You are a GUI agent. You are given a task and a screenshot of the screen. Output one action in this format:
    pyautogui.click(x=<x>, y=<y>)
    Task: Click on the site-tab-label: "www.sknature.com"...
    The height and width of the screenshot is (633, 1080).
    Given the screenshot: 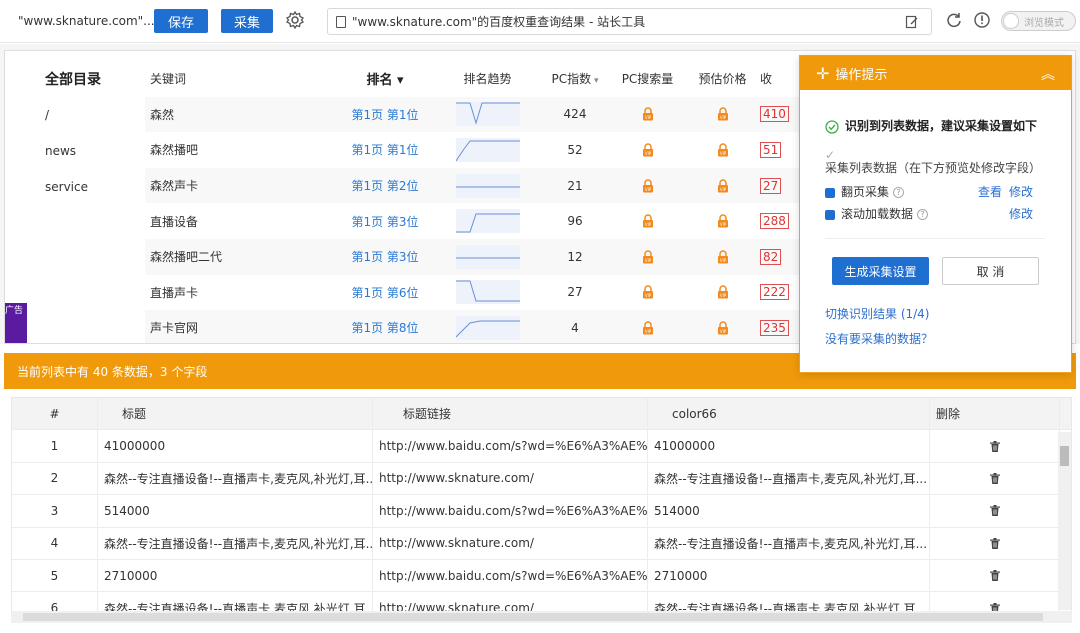 What is the action you would take?
    pyautogui.click(x=86, y=21)
    